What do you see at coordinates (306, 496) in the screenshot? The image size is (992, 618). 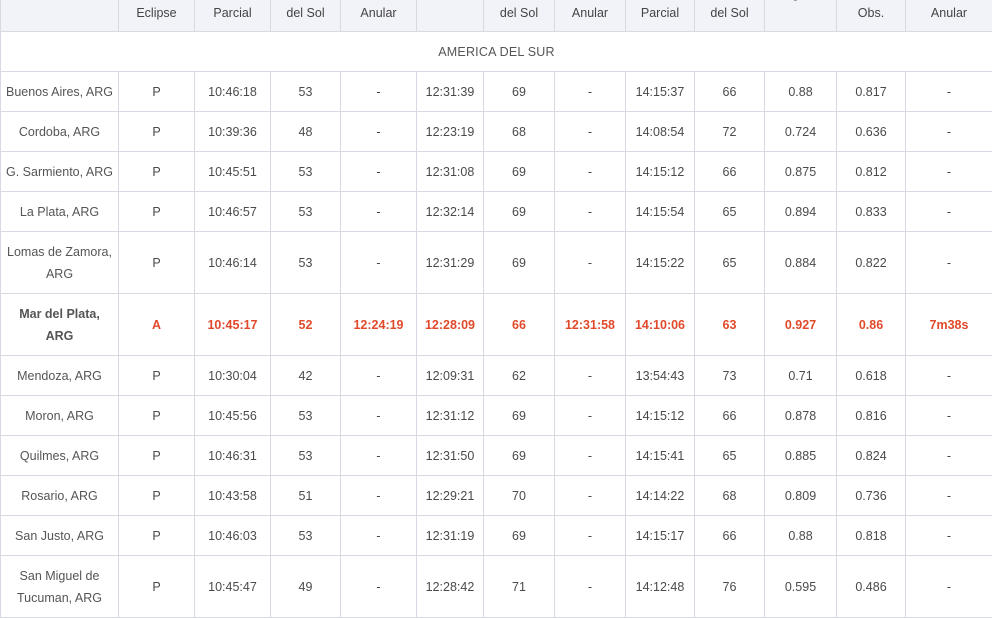 I see `cell-alt1: 51` at bounding box center [306, 496].